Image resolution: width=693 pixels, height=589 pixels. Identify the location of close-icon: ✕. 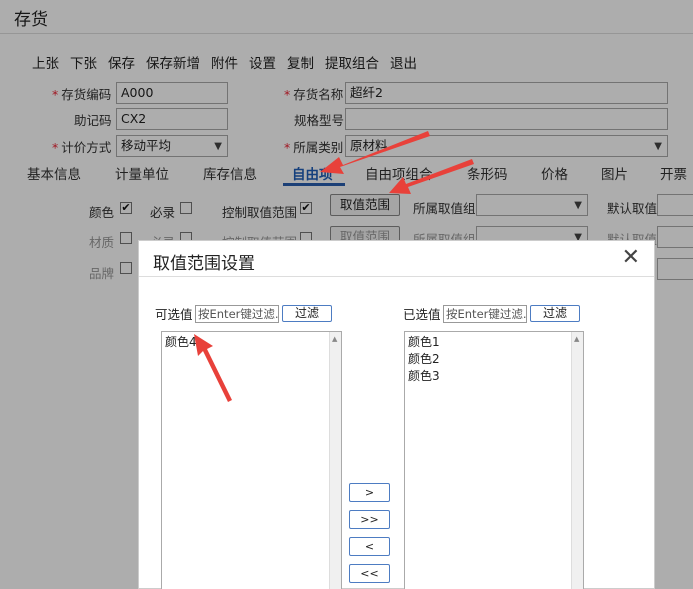
(631, 257).